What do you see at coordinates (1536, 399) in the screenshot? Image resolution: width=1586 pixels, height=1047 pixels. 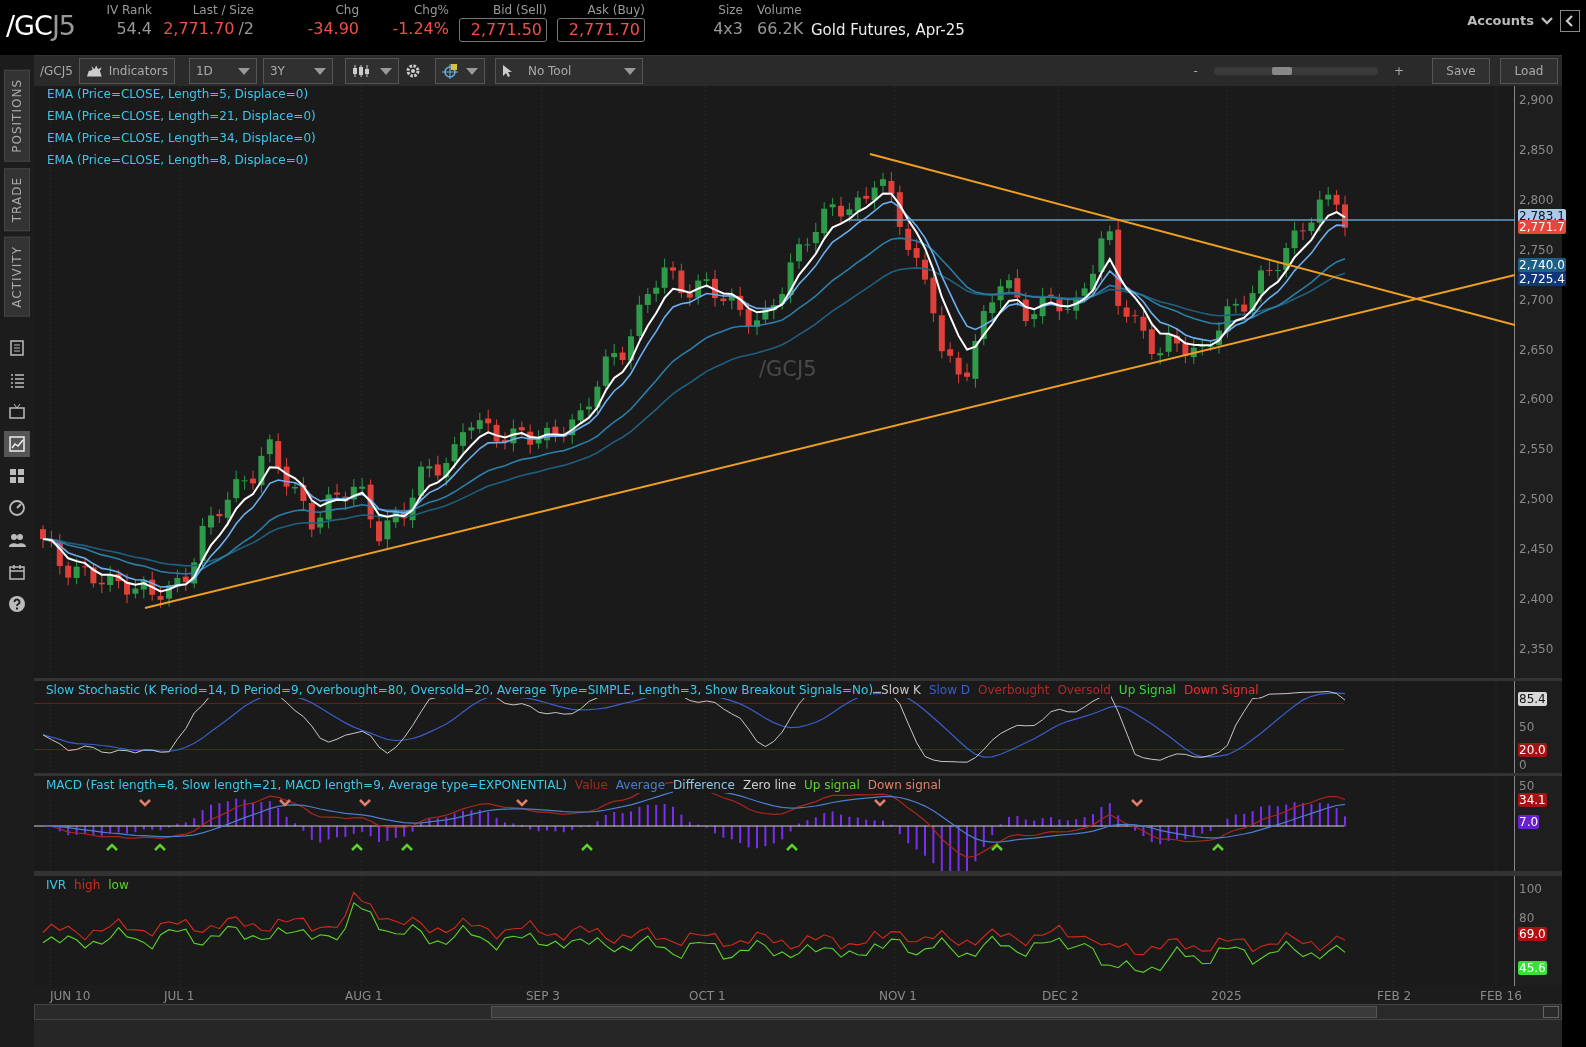 I see `axis-label: 2,600` at bounding box center [1536, 399].